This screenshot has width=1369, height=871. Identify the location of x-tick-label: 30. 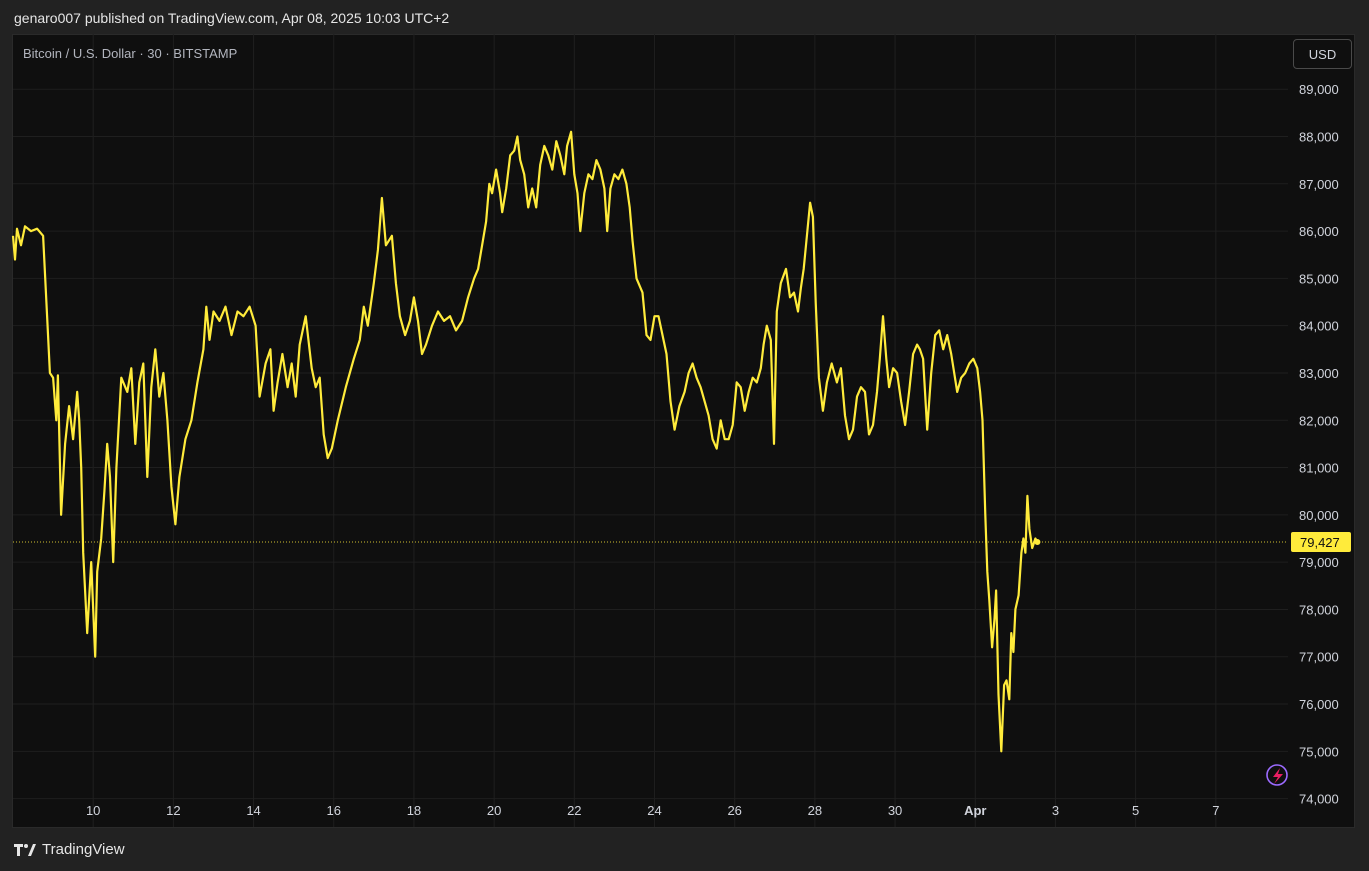
(895, 810).